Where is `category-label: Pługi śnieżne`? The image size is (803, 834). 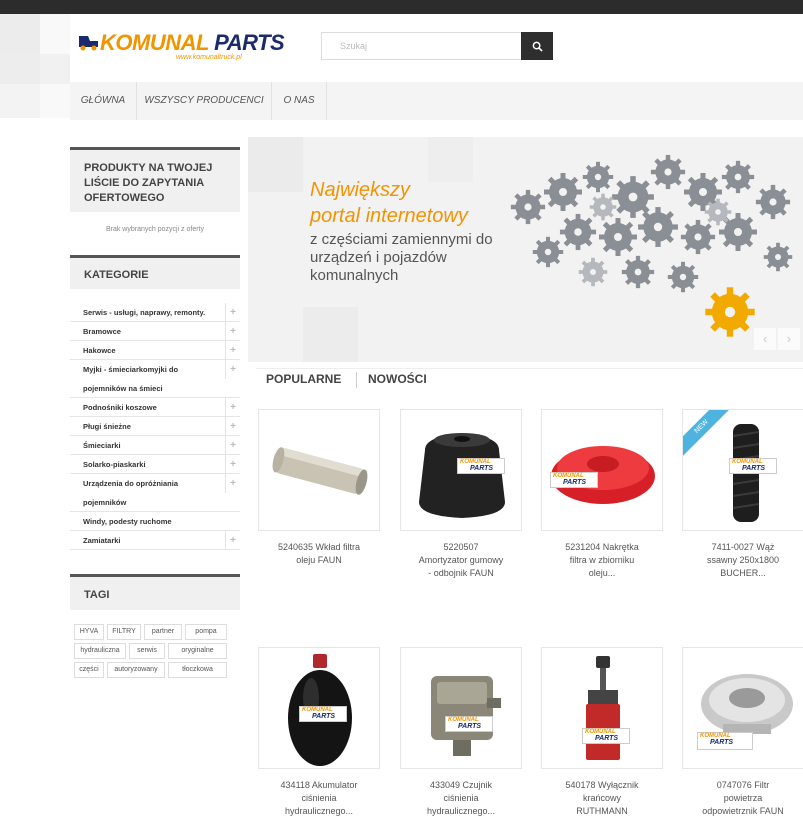 category-label: Pługi śnieżne is located at coordinates (107, 426).